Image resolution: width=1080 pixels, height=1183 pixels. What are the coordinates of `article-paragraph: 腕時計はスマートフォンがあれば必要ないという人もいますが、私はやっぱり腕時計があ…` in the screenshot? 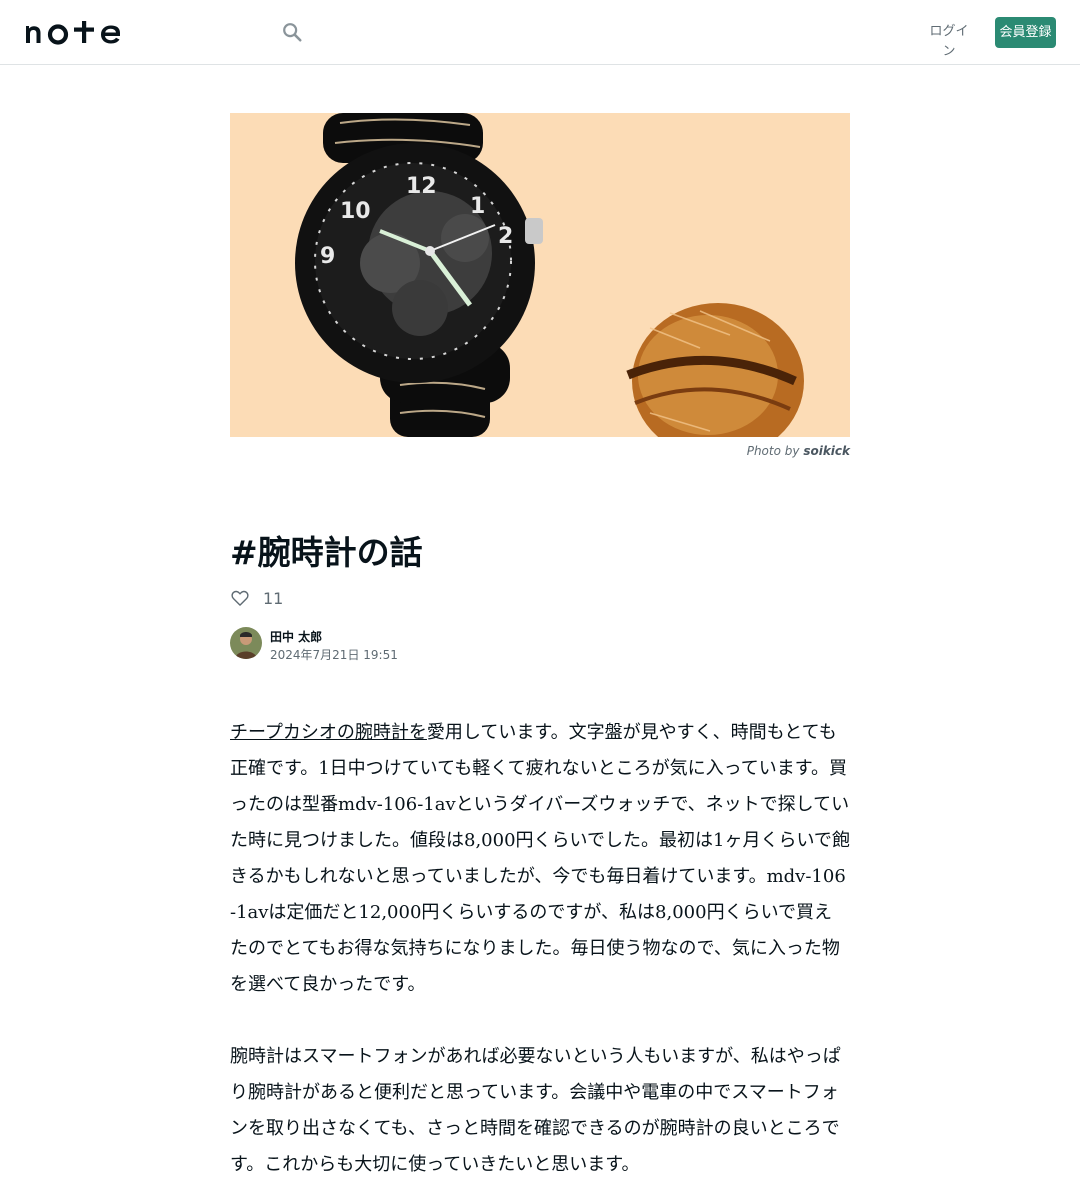 It's located at (540, 1111).